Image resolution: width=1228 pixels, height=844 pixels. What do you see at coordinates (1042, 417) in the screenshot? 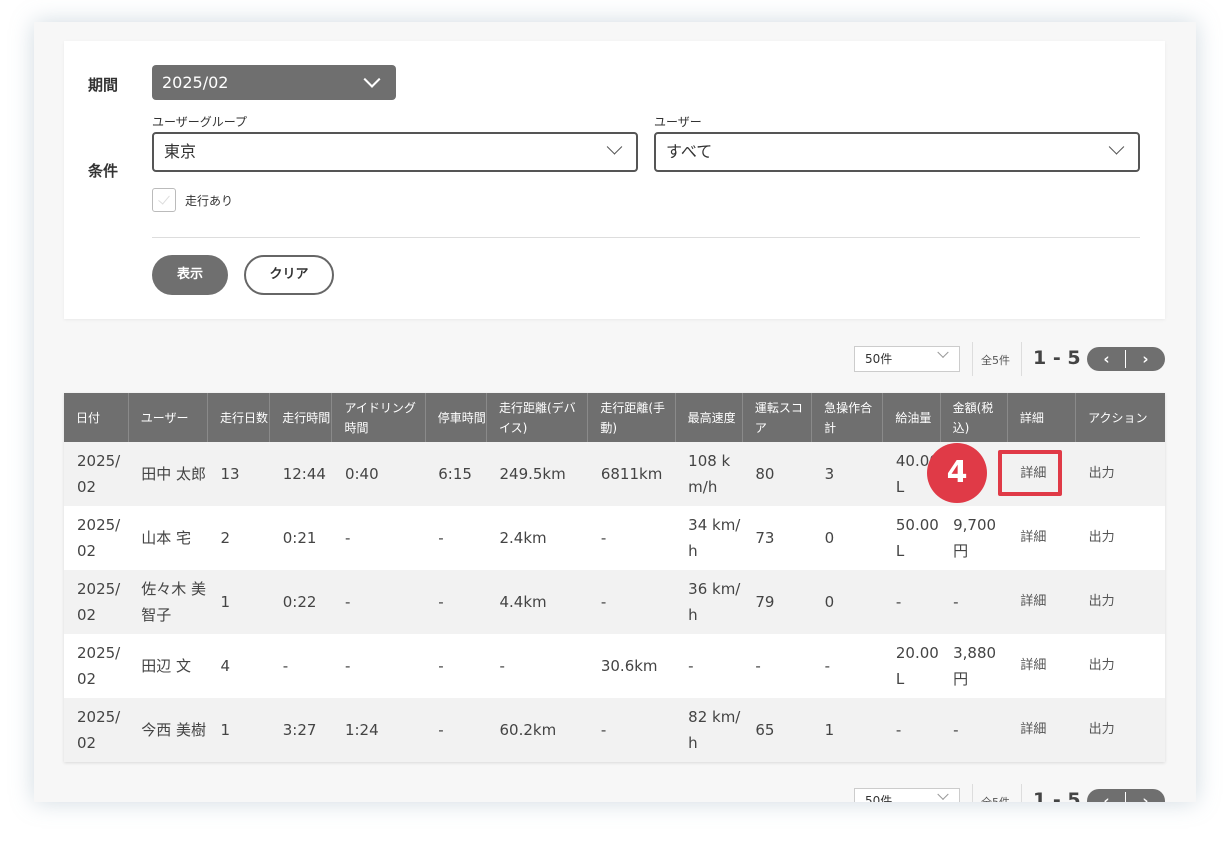
I see `col-detail: 詳細` at bounding box center [1042, 417].